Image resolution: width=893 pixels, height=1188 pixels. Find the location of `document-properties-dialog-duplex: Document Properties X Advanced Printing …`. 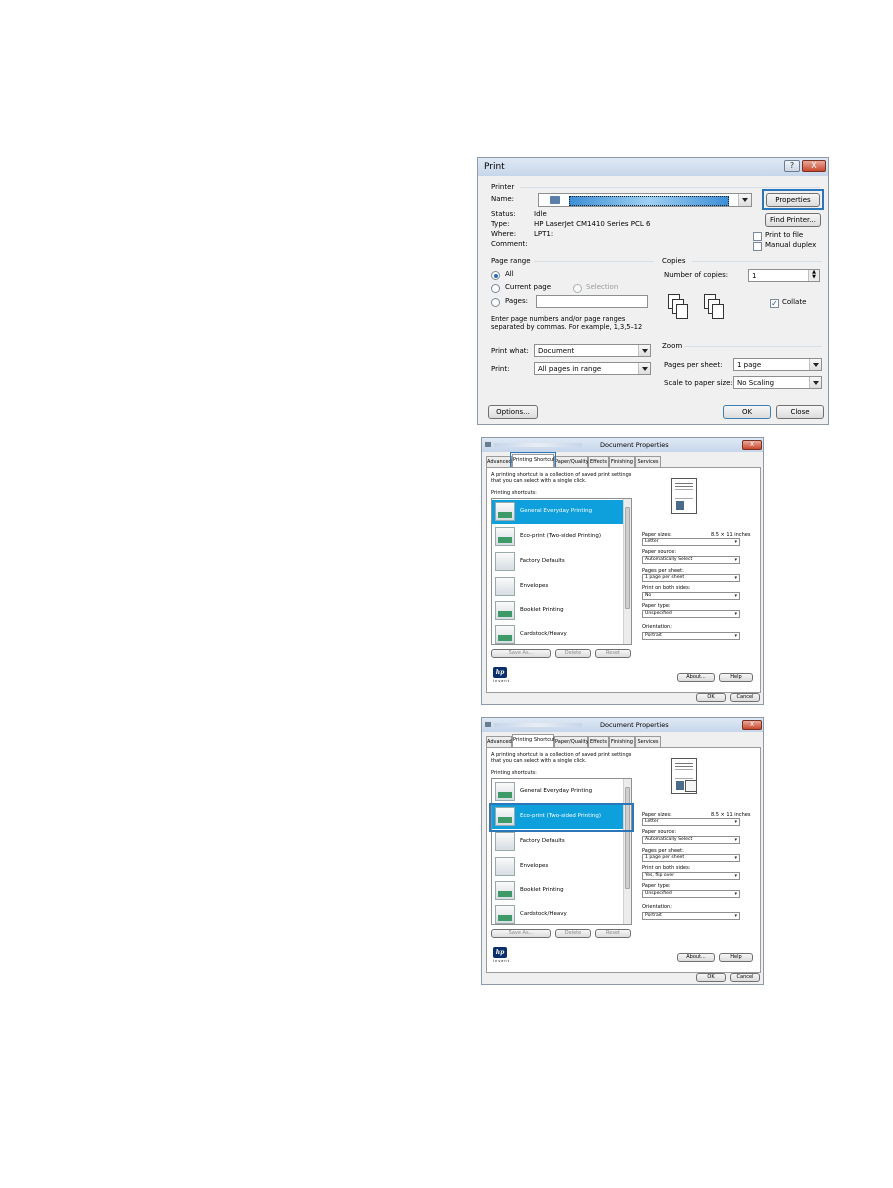

document-properties-dialog-duplex: Document Properties X Advanced Printing … is located at coordinates (622, 851).